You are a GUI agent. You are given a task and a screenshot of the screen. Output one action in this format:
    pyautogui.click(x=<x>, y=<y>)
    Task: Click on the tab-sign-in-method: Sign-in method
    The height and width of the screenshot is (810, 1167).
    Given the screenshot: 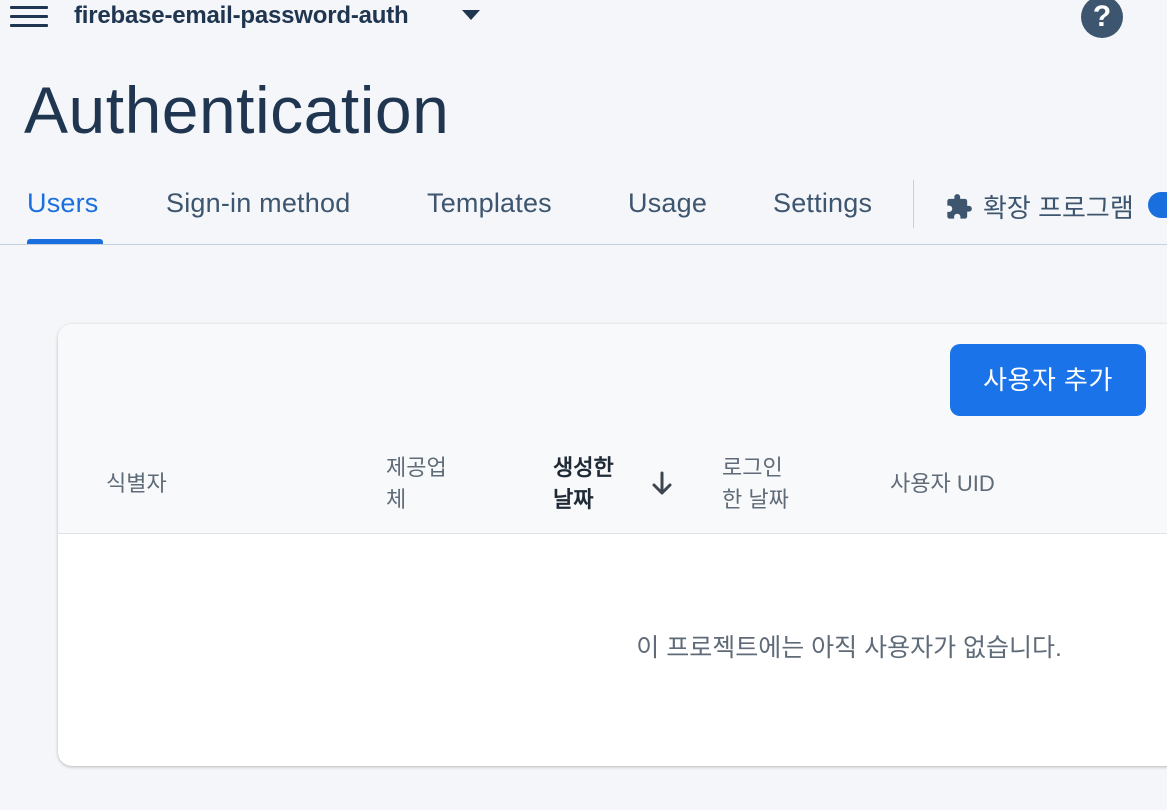 What is the action you would take?
    pyautogui.click(x=258, y=203)
    